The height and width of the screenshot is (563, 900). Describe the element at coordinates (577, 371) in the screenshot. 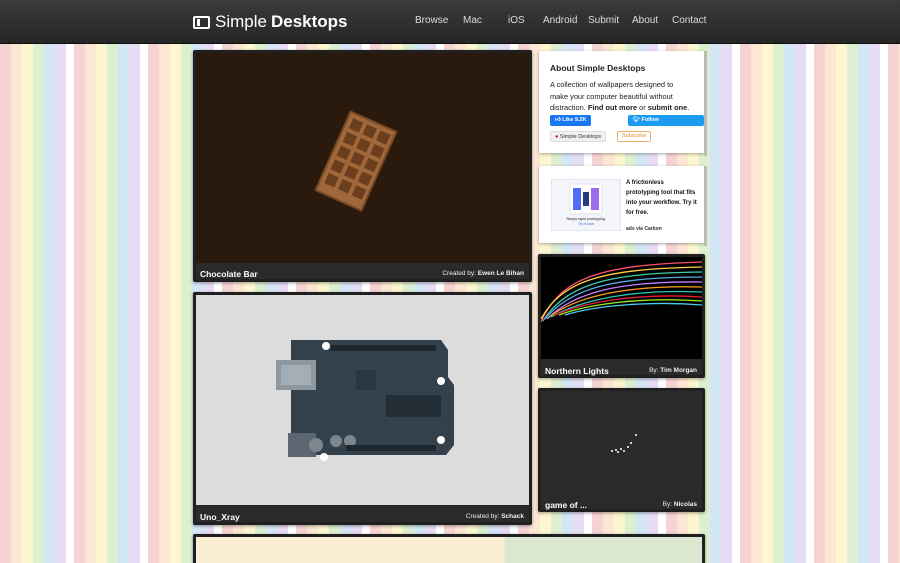

I see `wallpaper-title: Northern Lights` at that location.